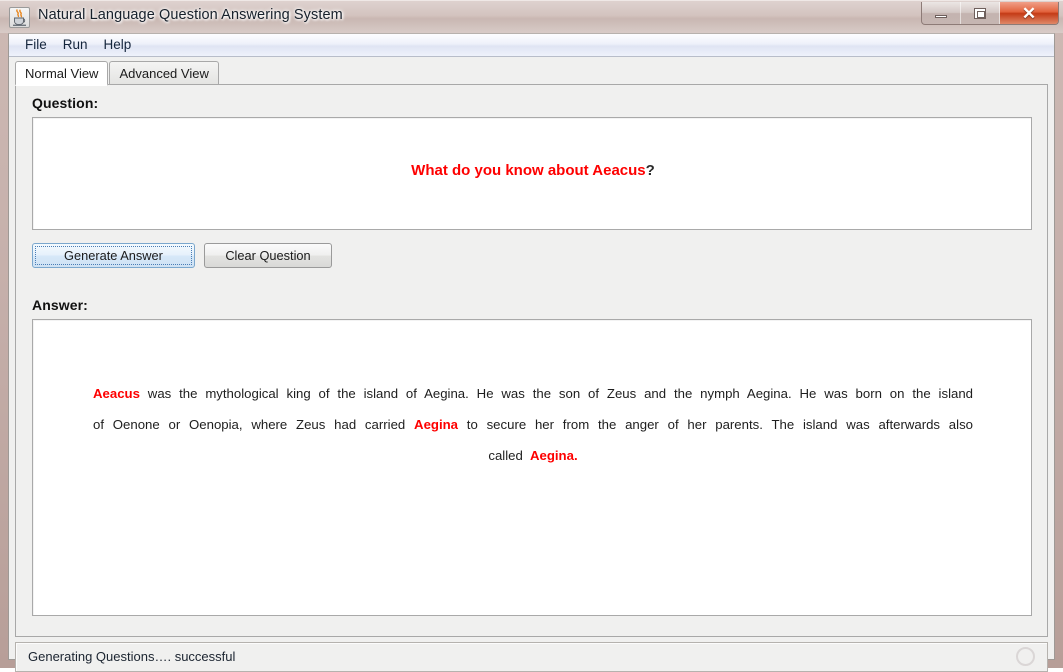  Describe the element at coordinates (116, 393) in the screenshot. I see `answer-highlight-term: Aeacus` at that location.